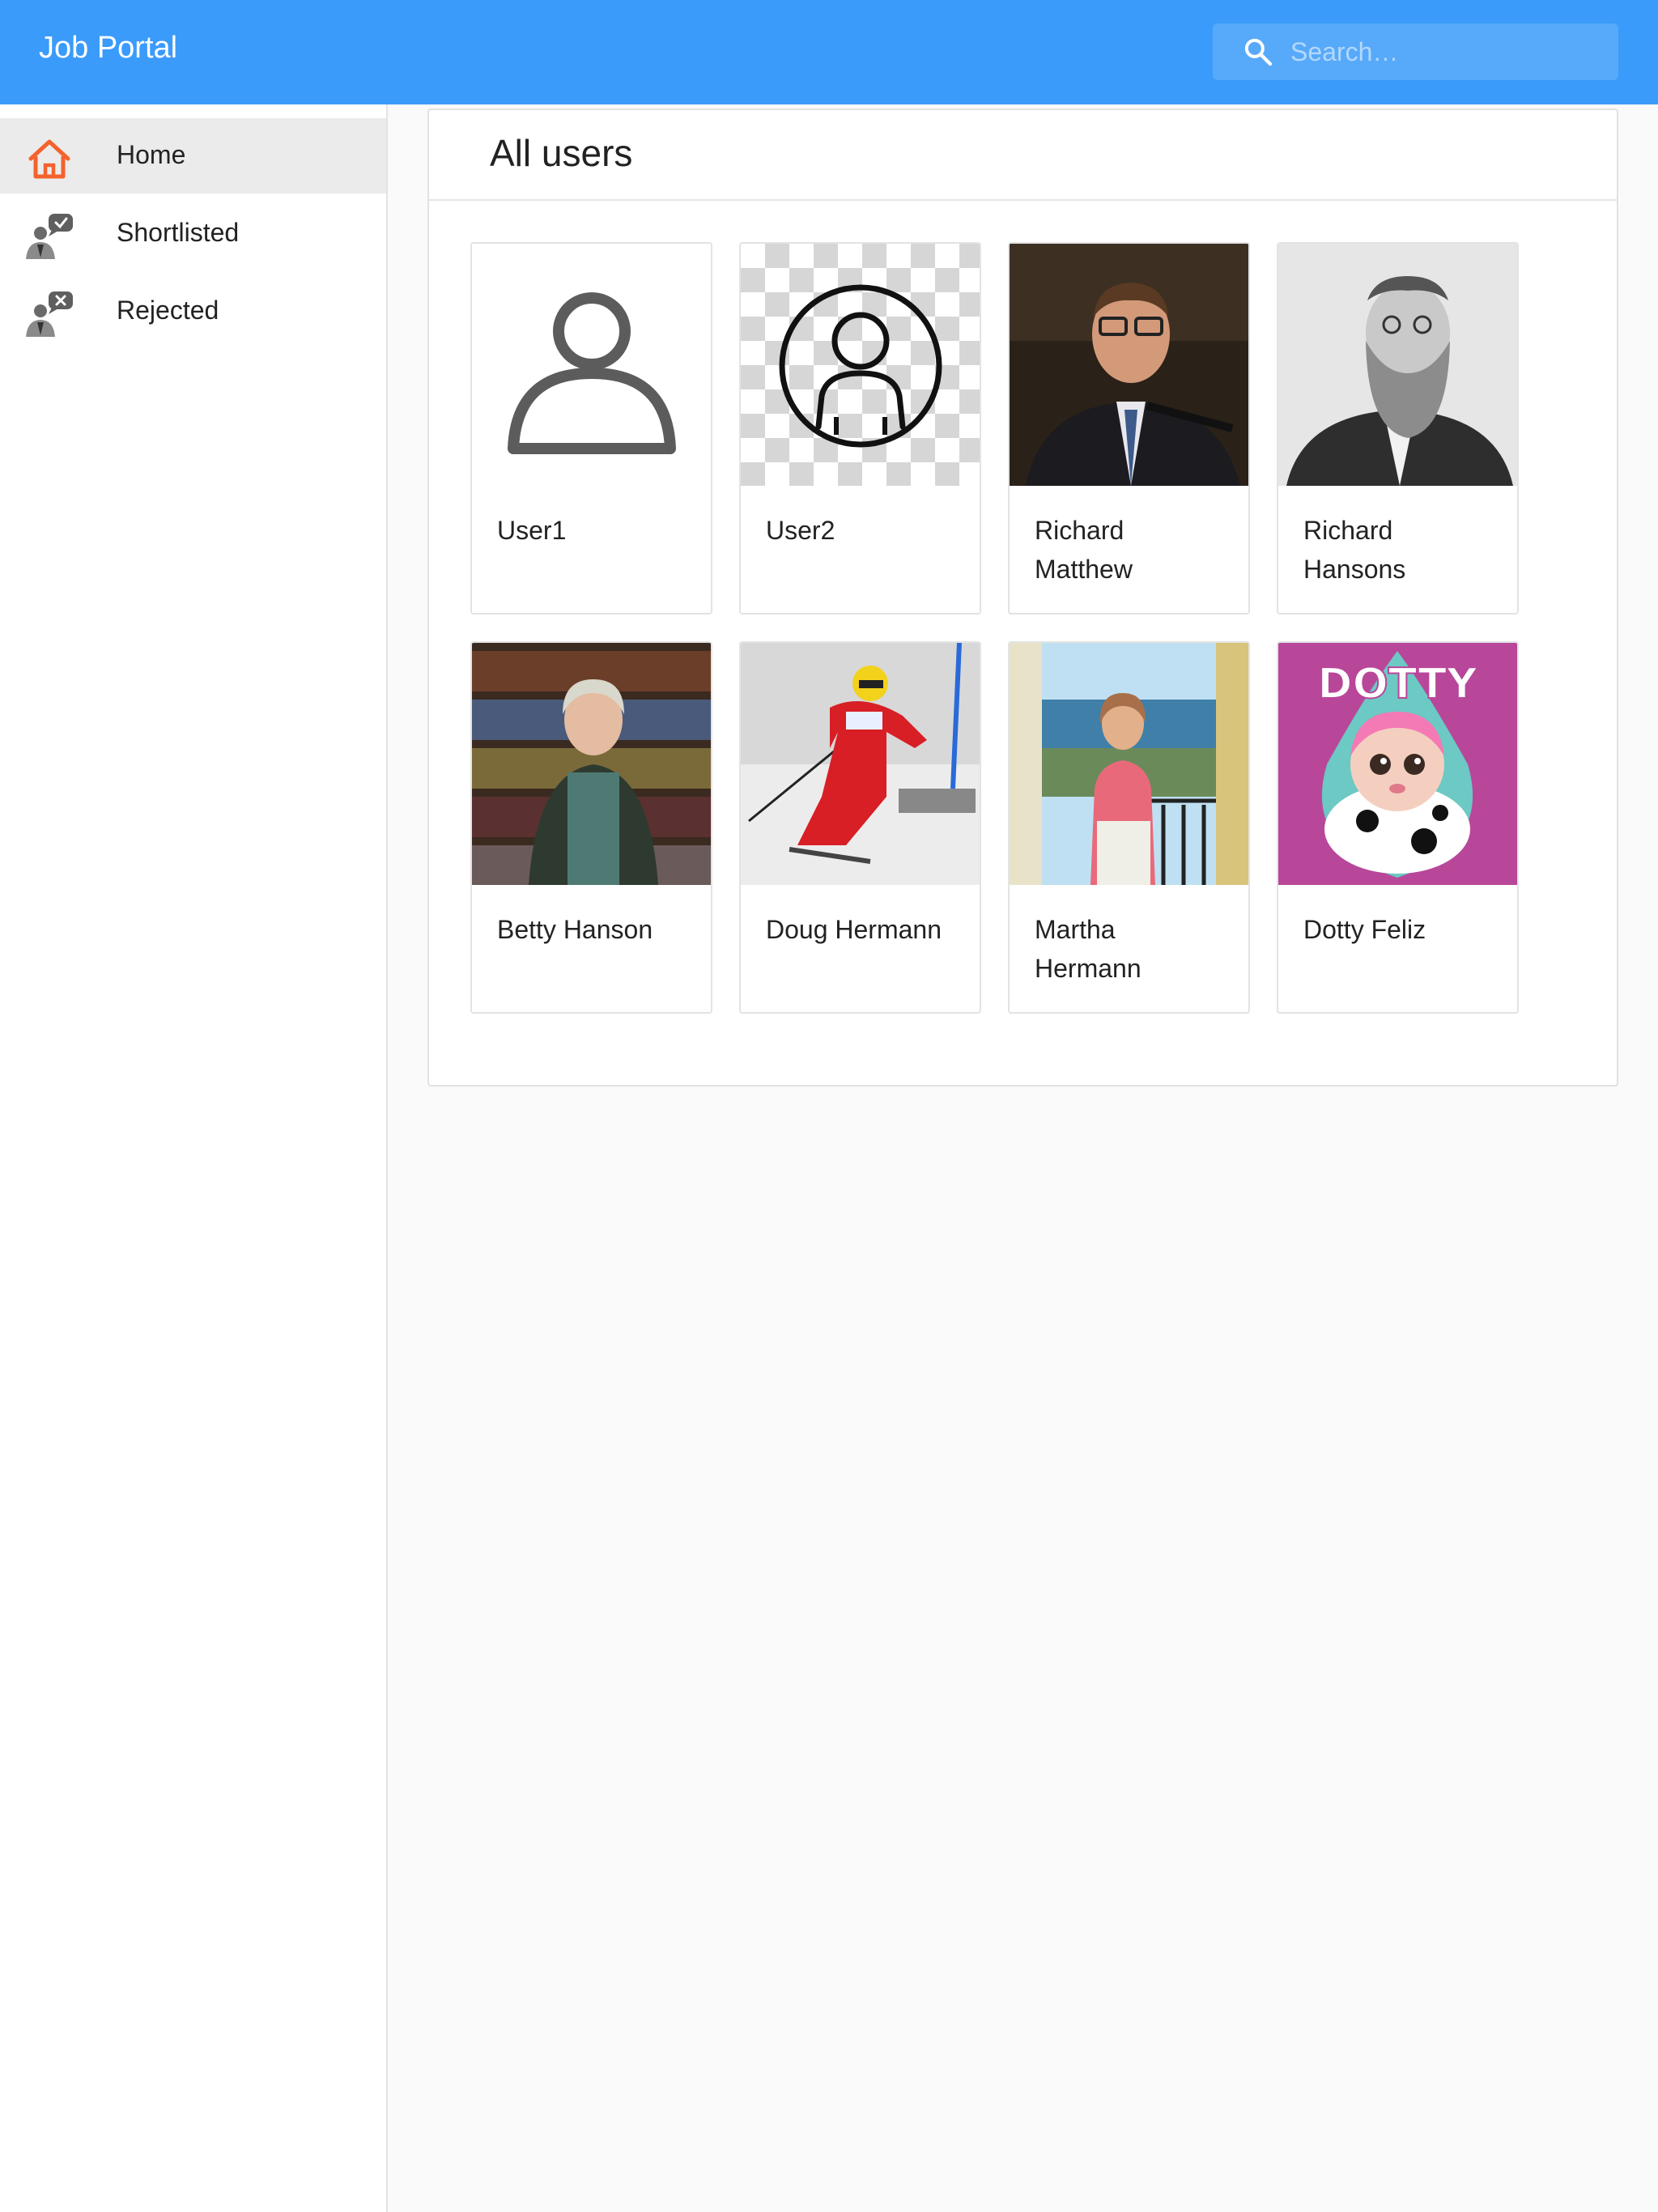 This screenshot has width=1658, height=2212. What do you see at coordinates (49, 314) in the screenshot?
I see `rejected-person-icon` at bounding box center [49, 314].